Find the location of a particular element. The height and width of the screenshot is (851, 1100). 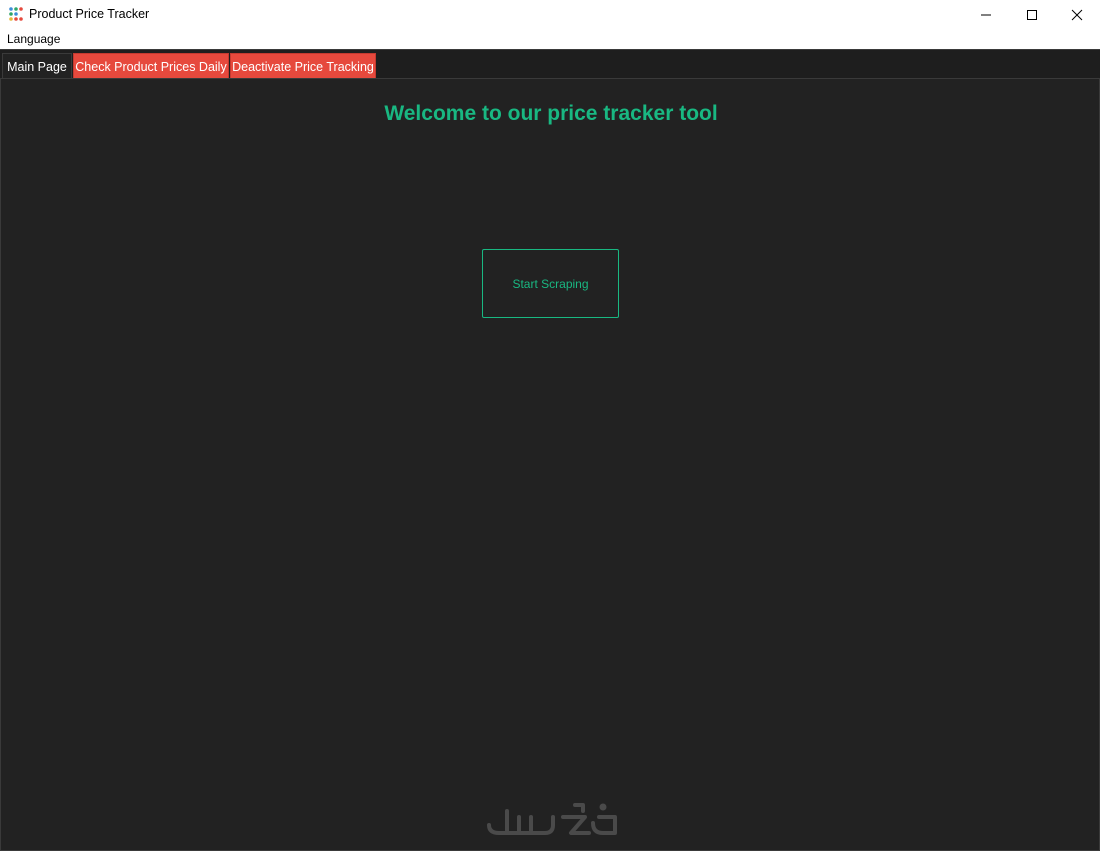

minimize-button is located at coordinates (986, 15).